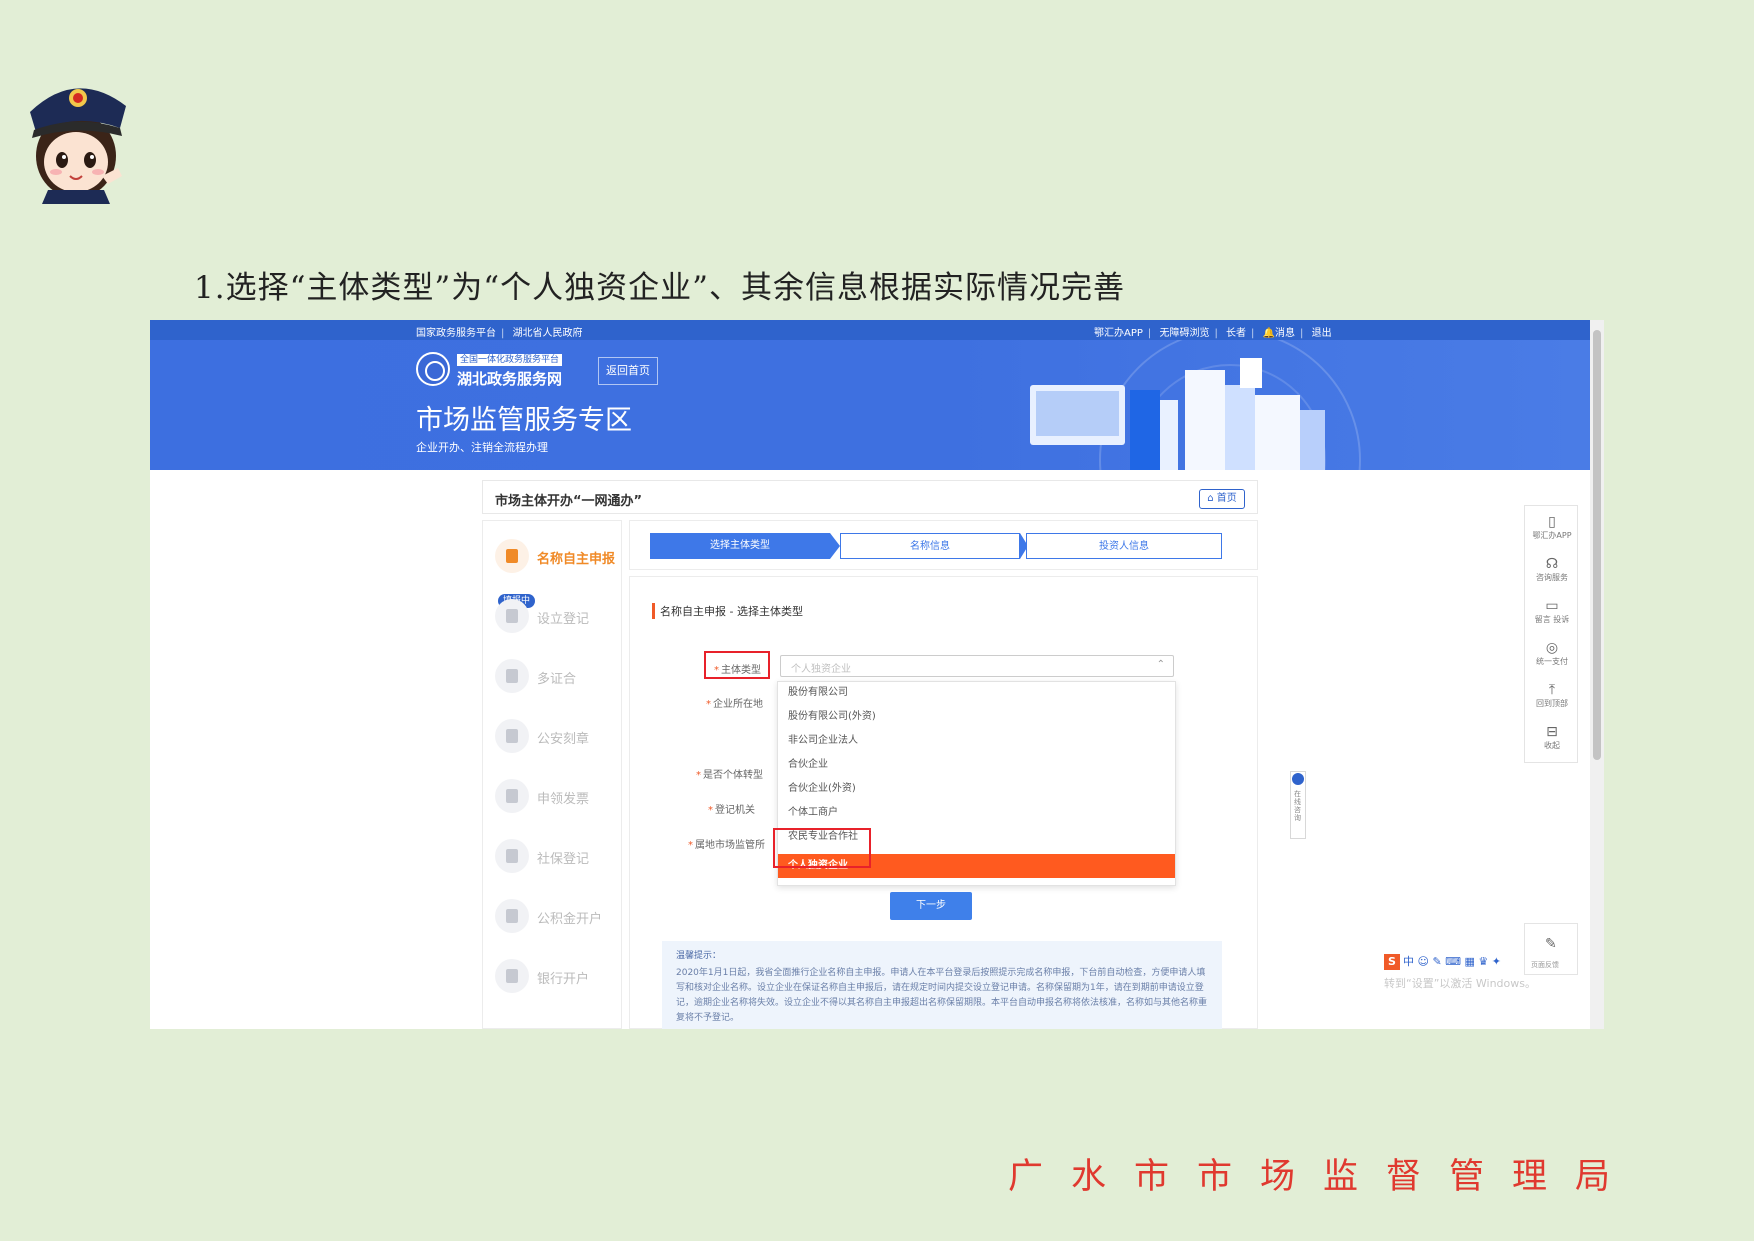 Image resolution: width=1754 pixels, height=1241 pixels. What do you see at coordinates (659, 288) in the screenshot?
I see `step-instruction-heading: 1.选择“主体类型”为“个人独资企业”、其余信息根据实际情况完善` at bounding box center [659, 288].